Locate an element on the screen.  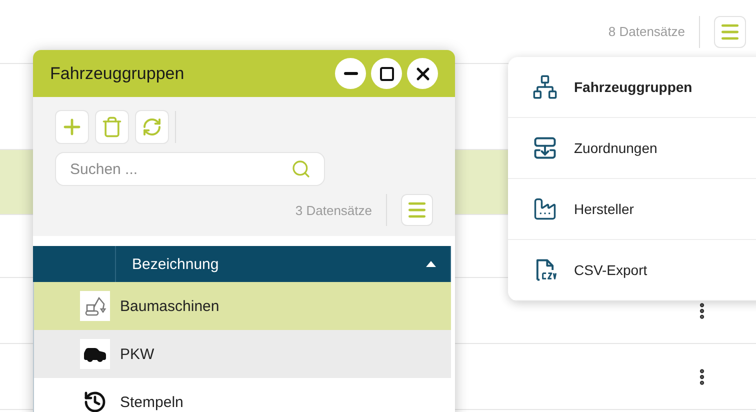
maximize-button is located at coordinates (386, 73).